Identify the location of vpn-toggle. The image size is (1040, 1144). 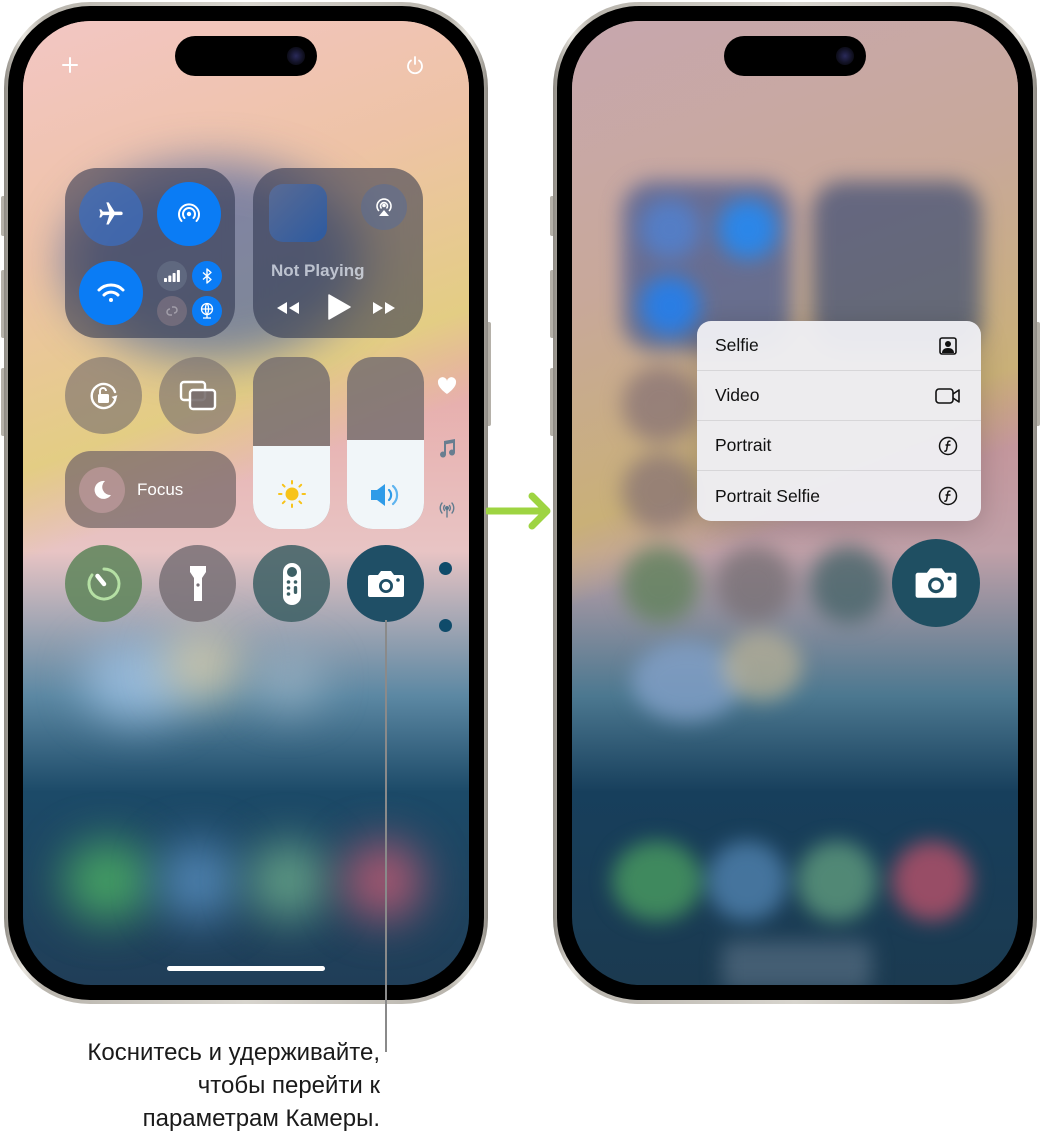
(207, 311).